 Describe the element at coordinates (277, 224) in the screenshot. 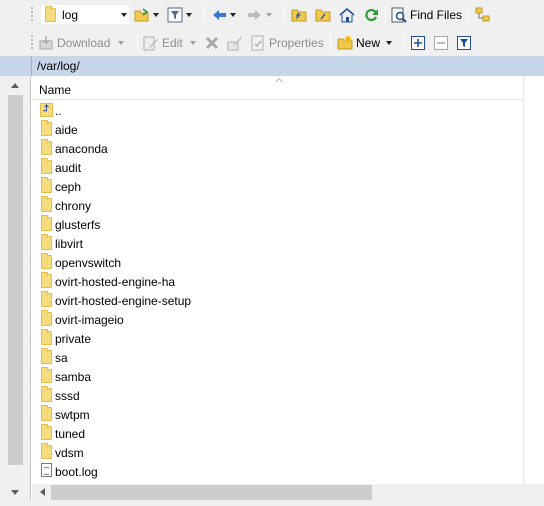

I see `file-row: glusterfs` at that location.